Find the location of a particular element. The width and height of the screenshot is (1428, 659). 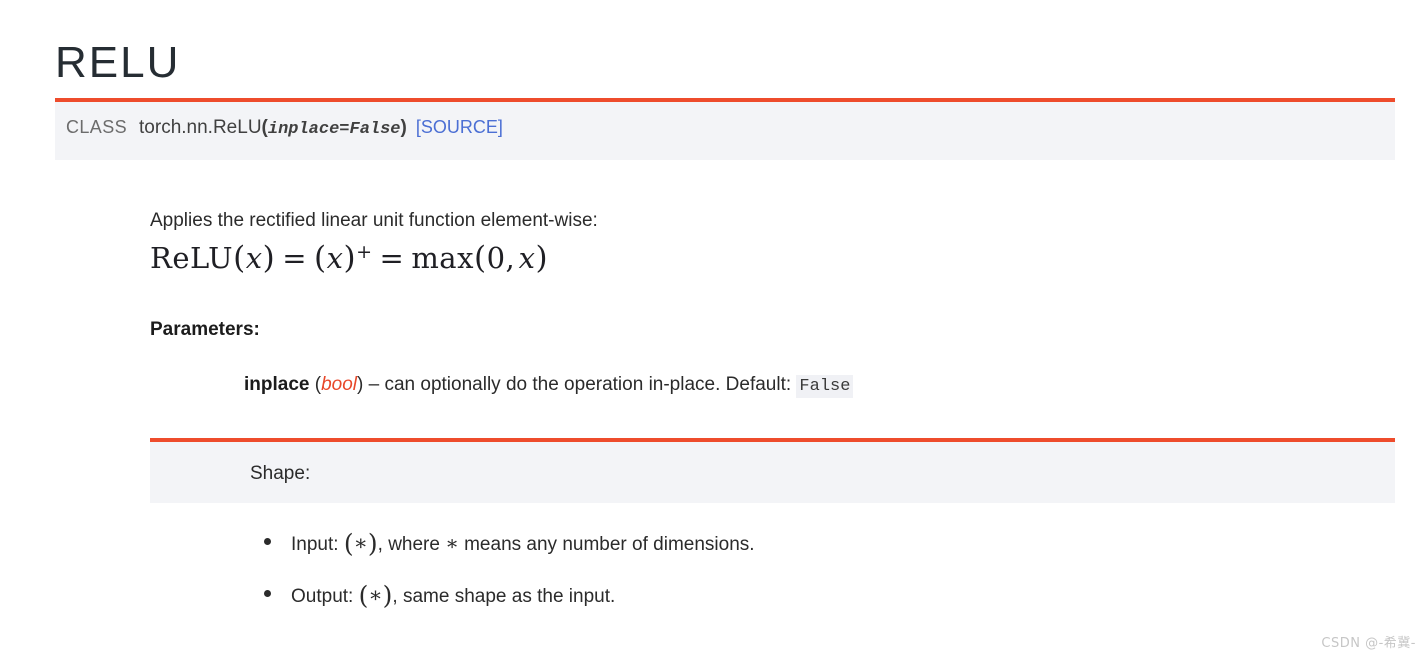

formula-rhs-paren-open: ( is located at coordinates (480, 258).